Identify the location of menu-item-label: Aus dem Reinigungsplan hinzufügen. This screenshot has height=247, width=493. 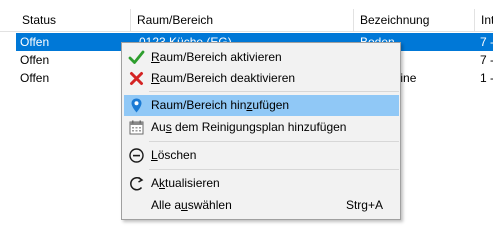
(249, 127).